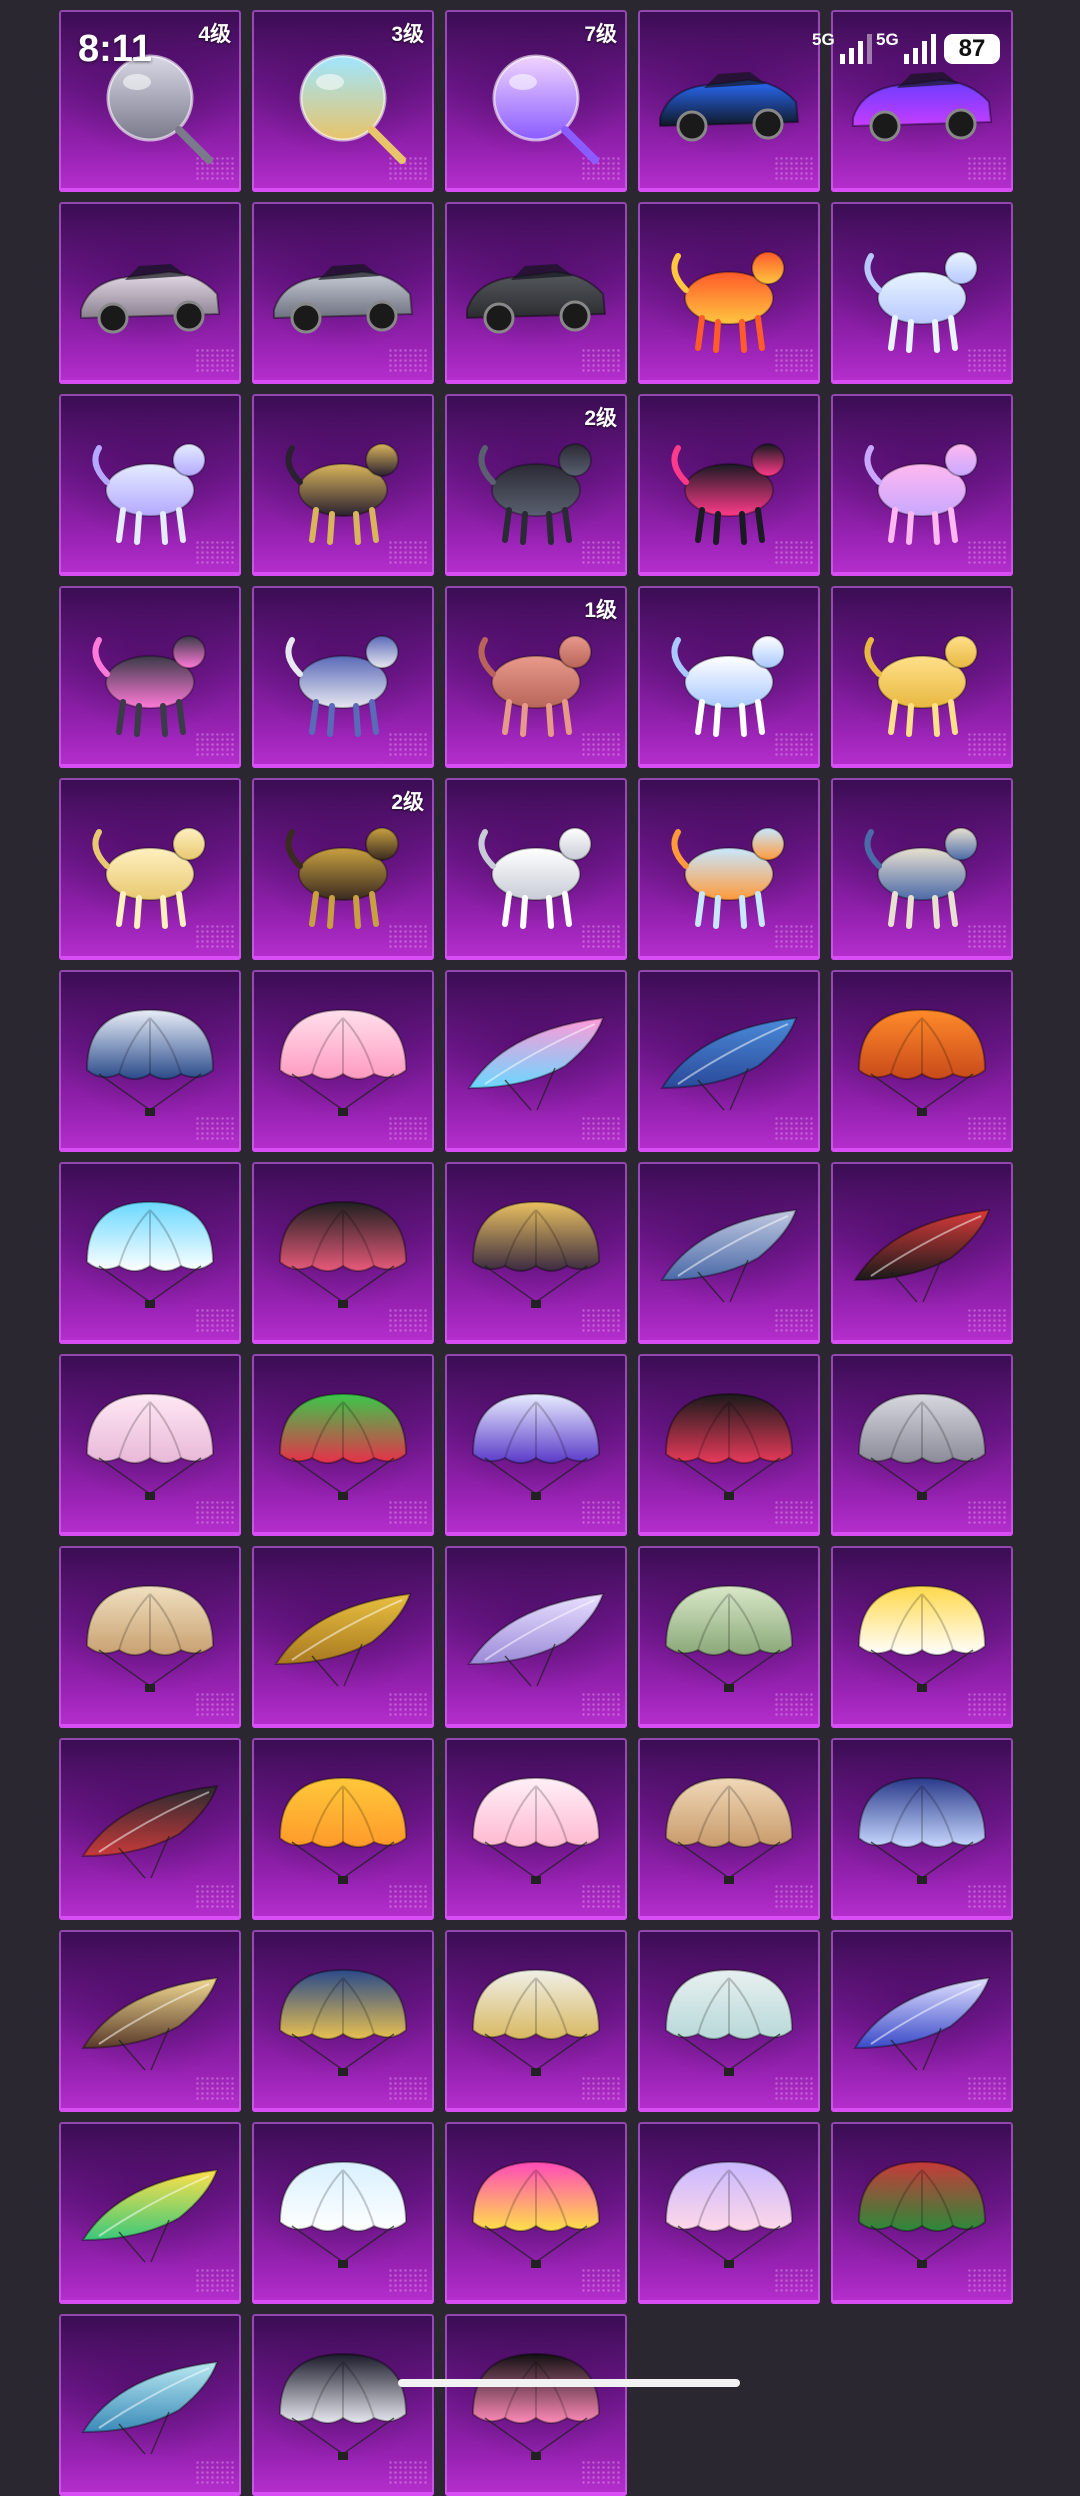  I want to click on item-level-badge: 2级, so click(600, 418).